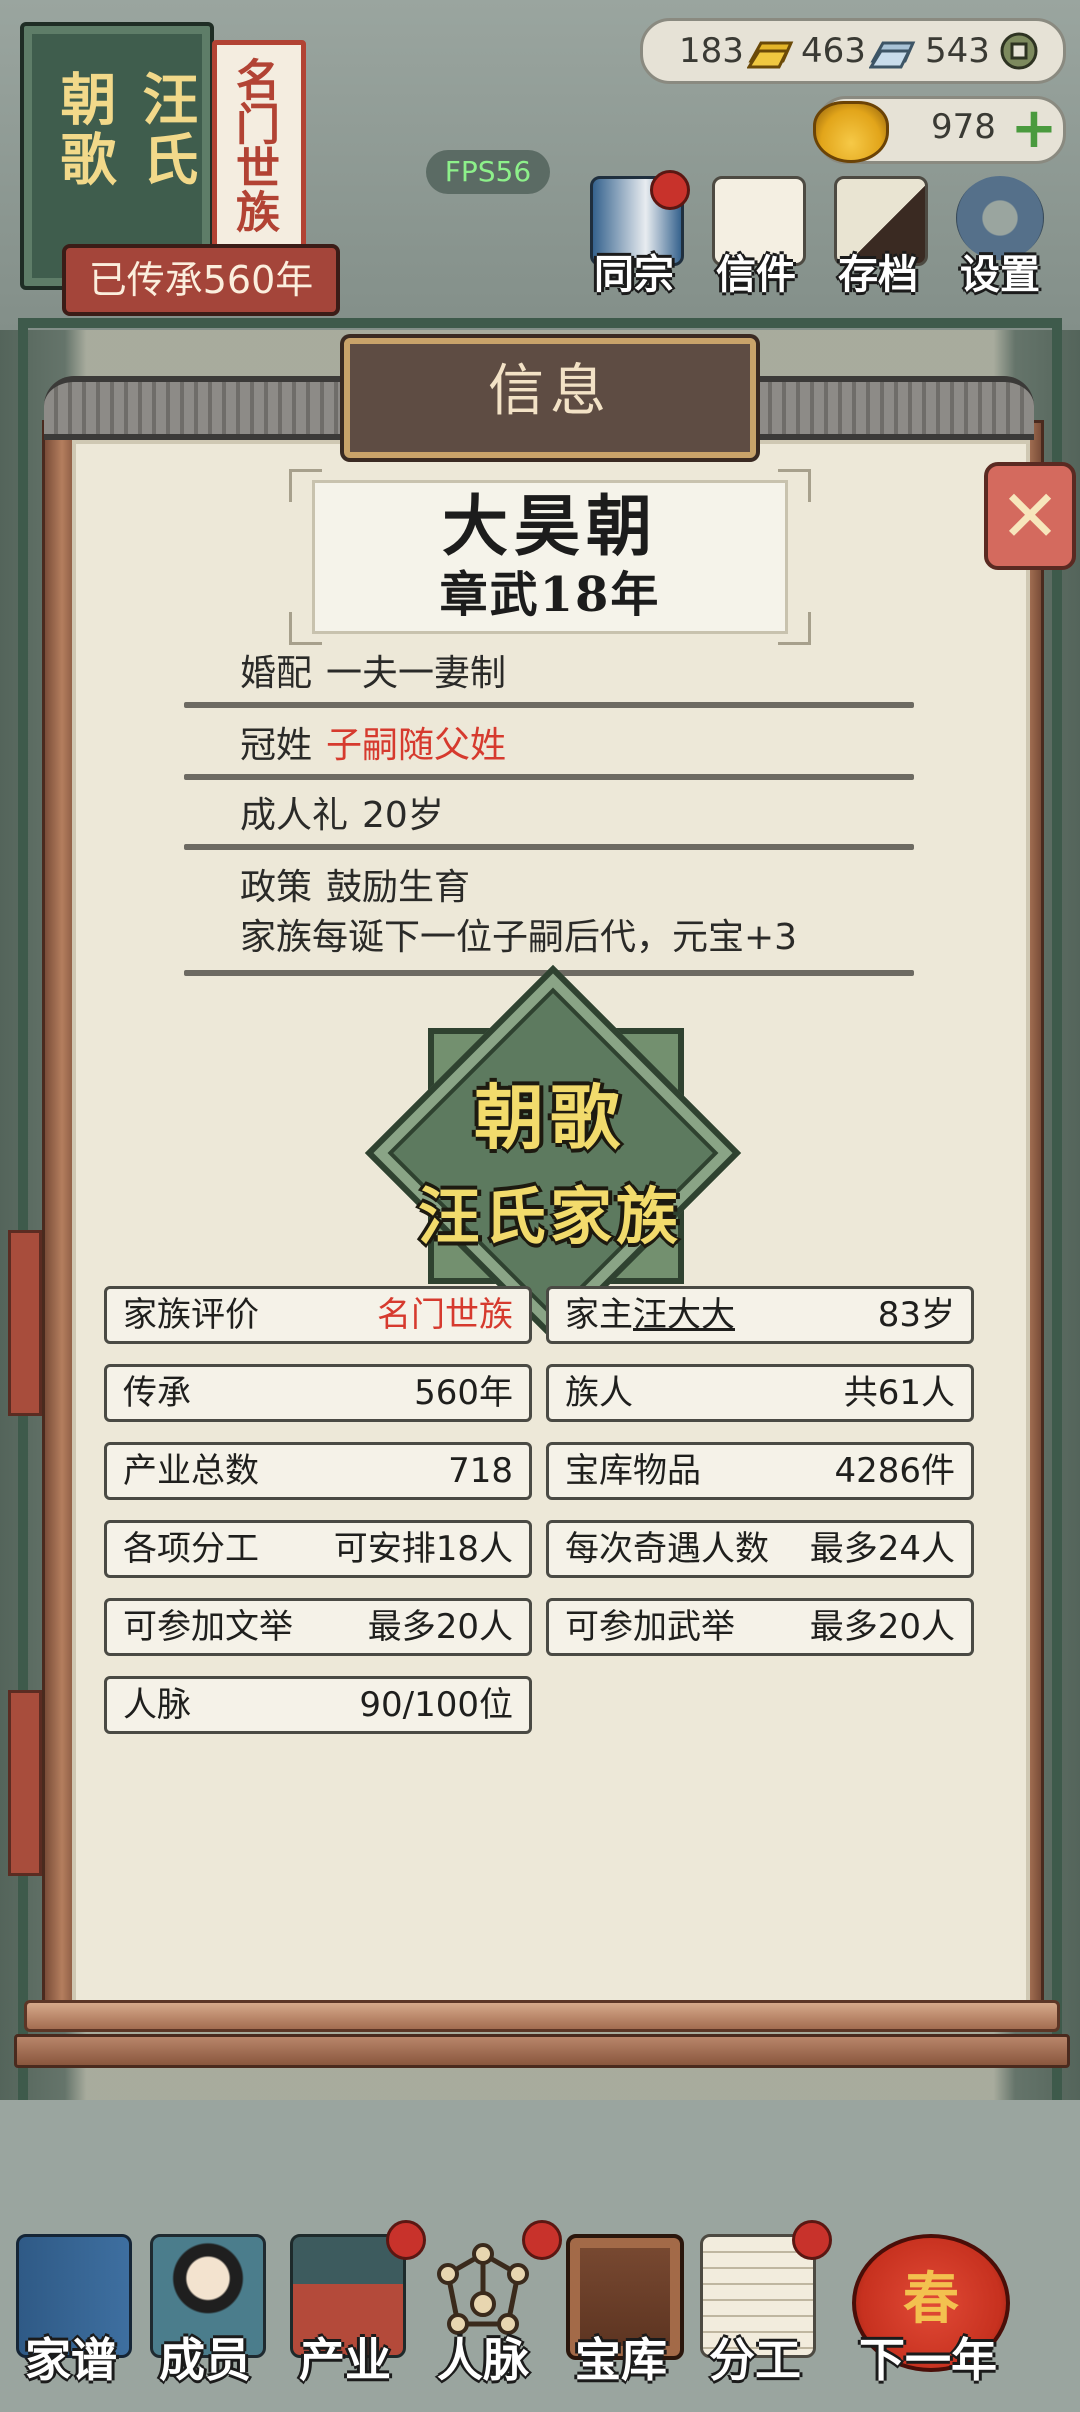 This screenshot has width=1080, height=2412. What do you see at coordinates (353, 2315) in the screenshot?
I see `bottom-nav-industry: 产业` at bounding box center [353, 2315].